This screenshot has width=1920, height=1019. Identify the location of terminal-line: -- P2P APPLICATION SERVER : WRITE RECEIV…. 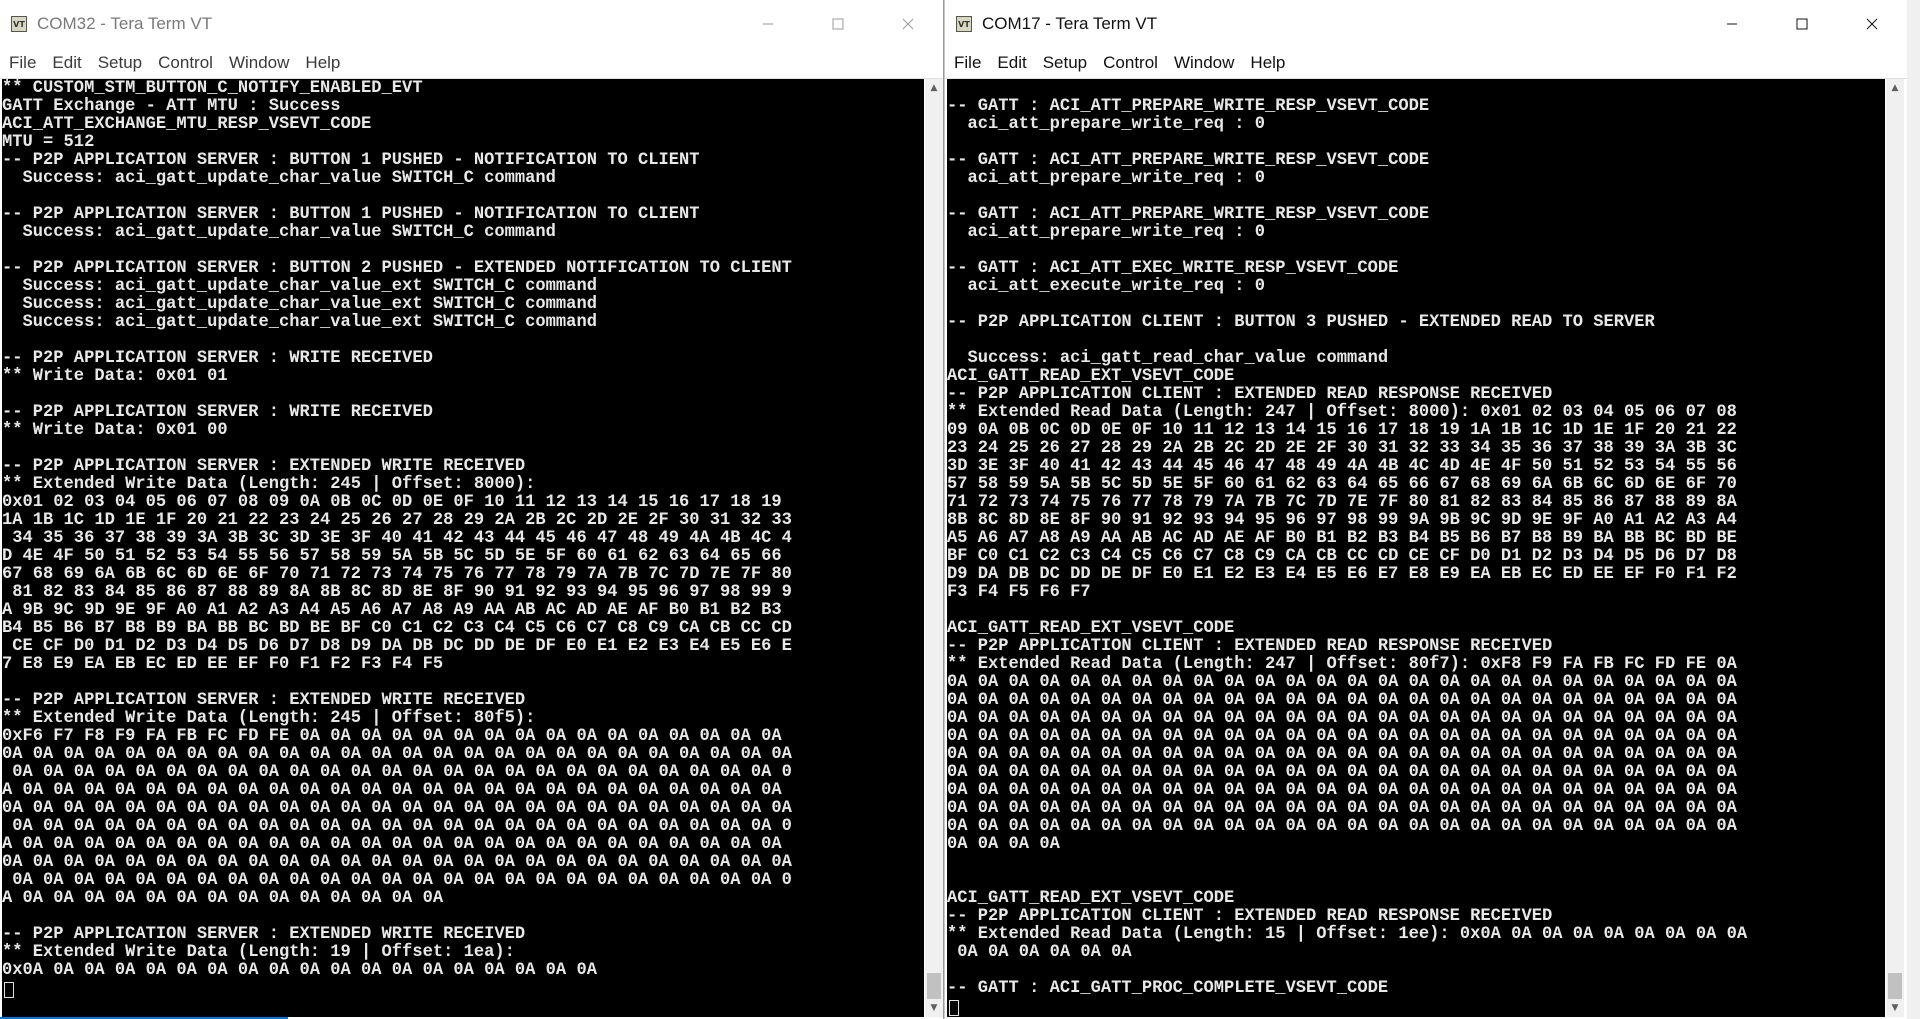
(217, 358).